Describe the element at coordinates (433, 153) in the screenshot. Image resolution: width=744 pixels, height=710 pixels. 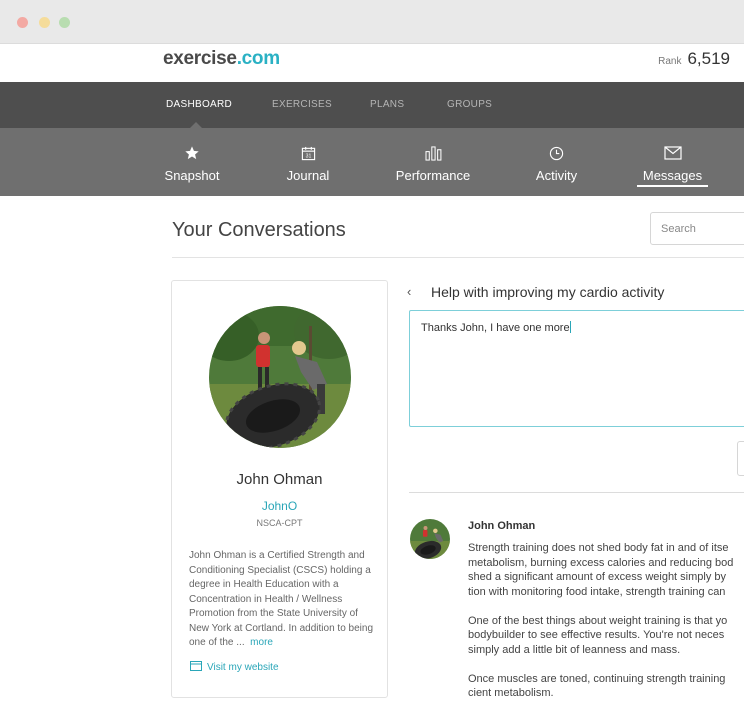
I see `bar-chart-icon` at that location.